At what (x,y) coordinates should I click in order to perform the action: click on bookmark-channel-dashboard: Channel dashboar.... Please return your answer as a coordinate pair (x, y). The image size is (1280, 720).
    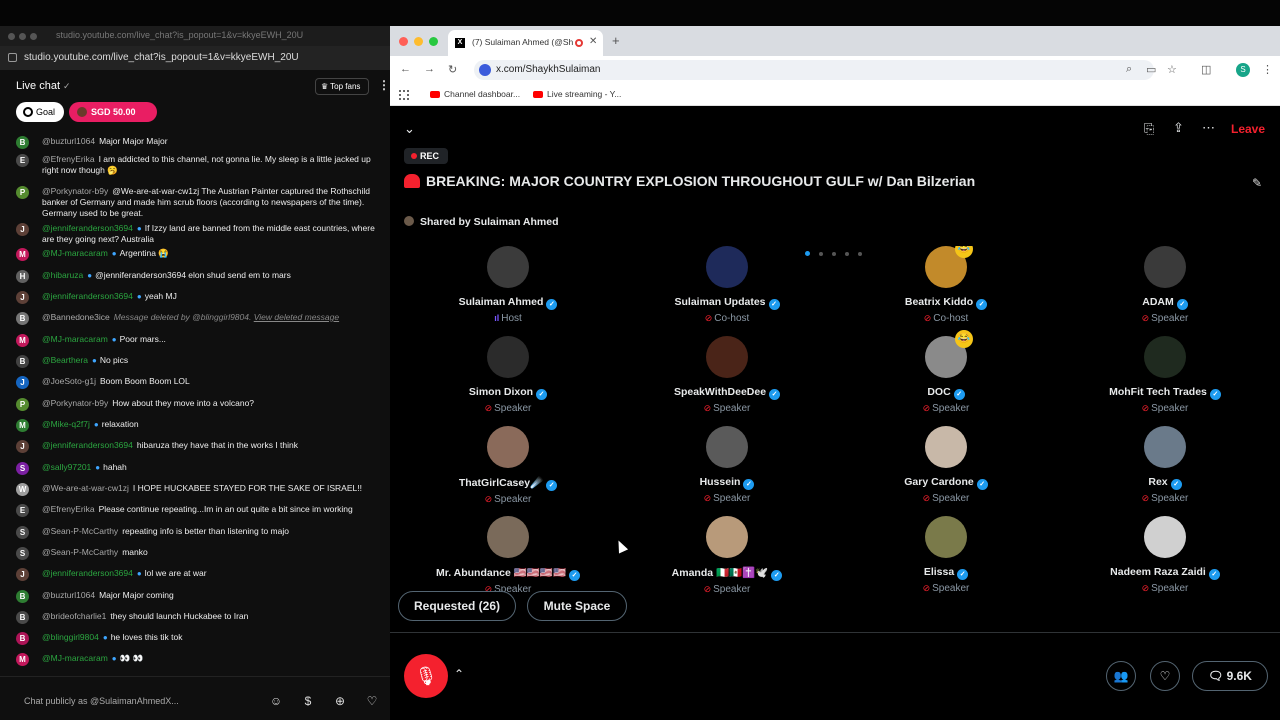
    Looking at the image, I should click on (475, 94).